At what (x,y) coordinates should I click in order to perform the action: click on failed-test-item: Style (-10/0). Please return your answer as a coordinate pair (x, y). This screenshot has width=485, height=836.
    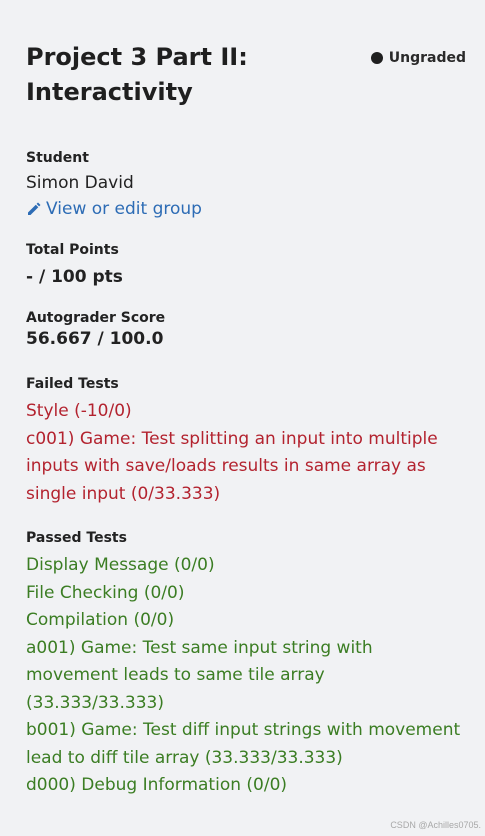
    Looking at the image, I should click on (246, 412).